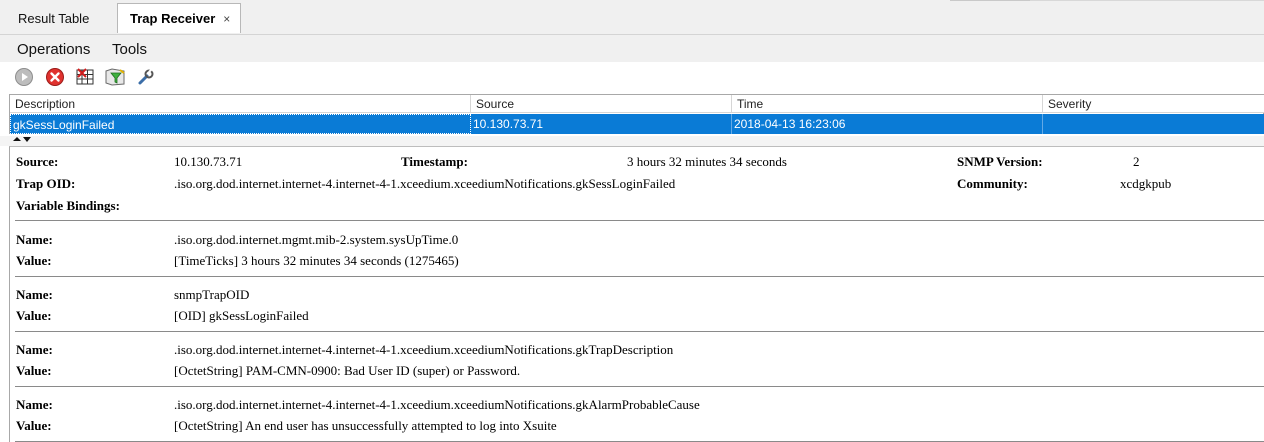 The width and height of the screenshot is (1264, 442). Describe the element at coordinates (632, 141) in the screenshot. I see `pane-splitter` at that location.